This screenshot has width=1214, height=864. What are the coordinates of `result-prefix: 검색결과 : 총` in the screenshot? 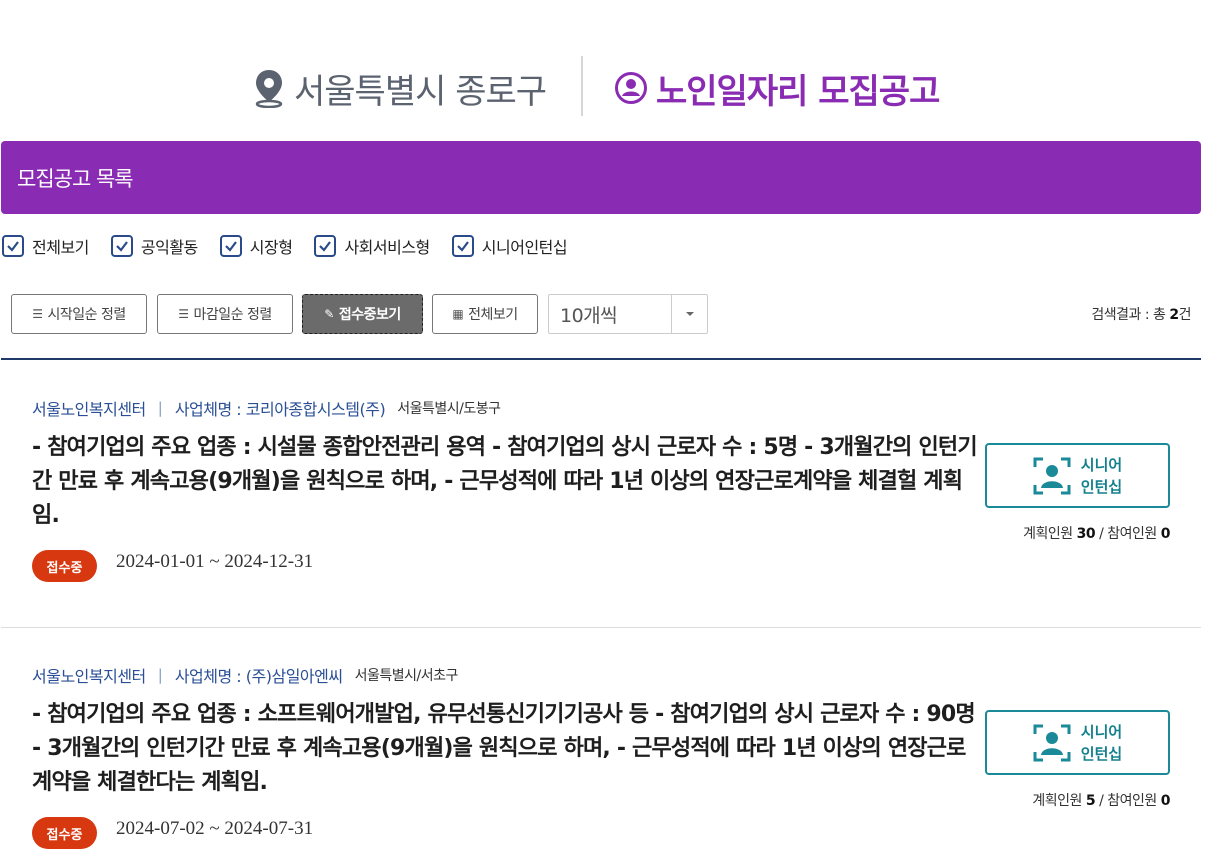 It's located at (1130, 315).